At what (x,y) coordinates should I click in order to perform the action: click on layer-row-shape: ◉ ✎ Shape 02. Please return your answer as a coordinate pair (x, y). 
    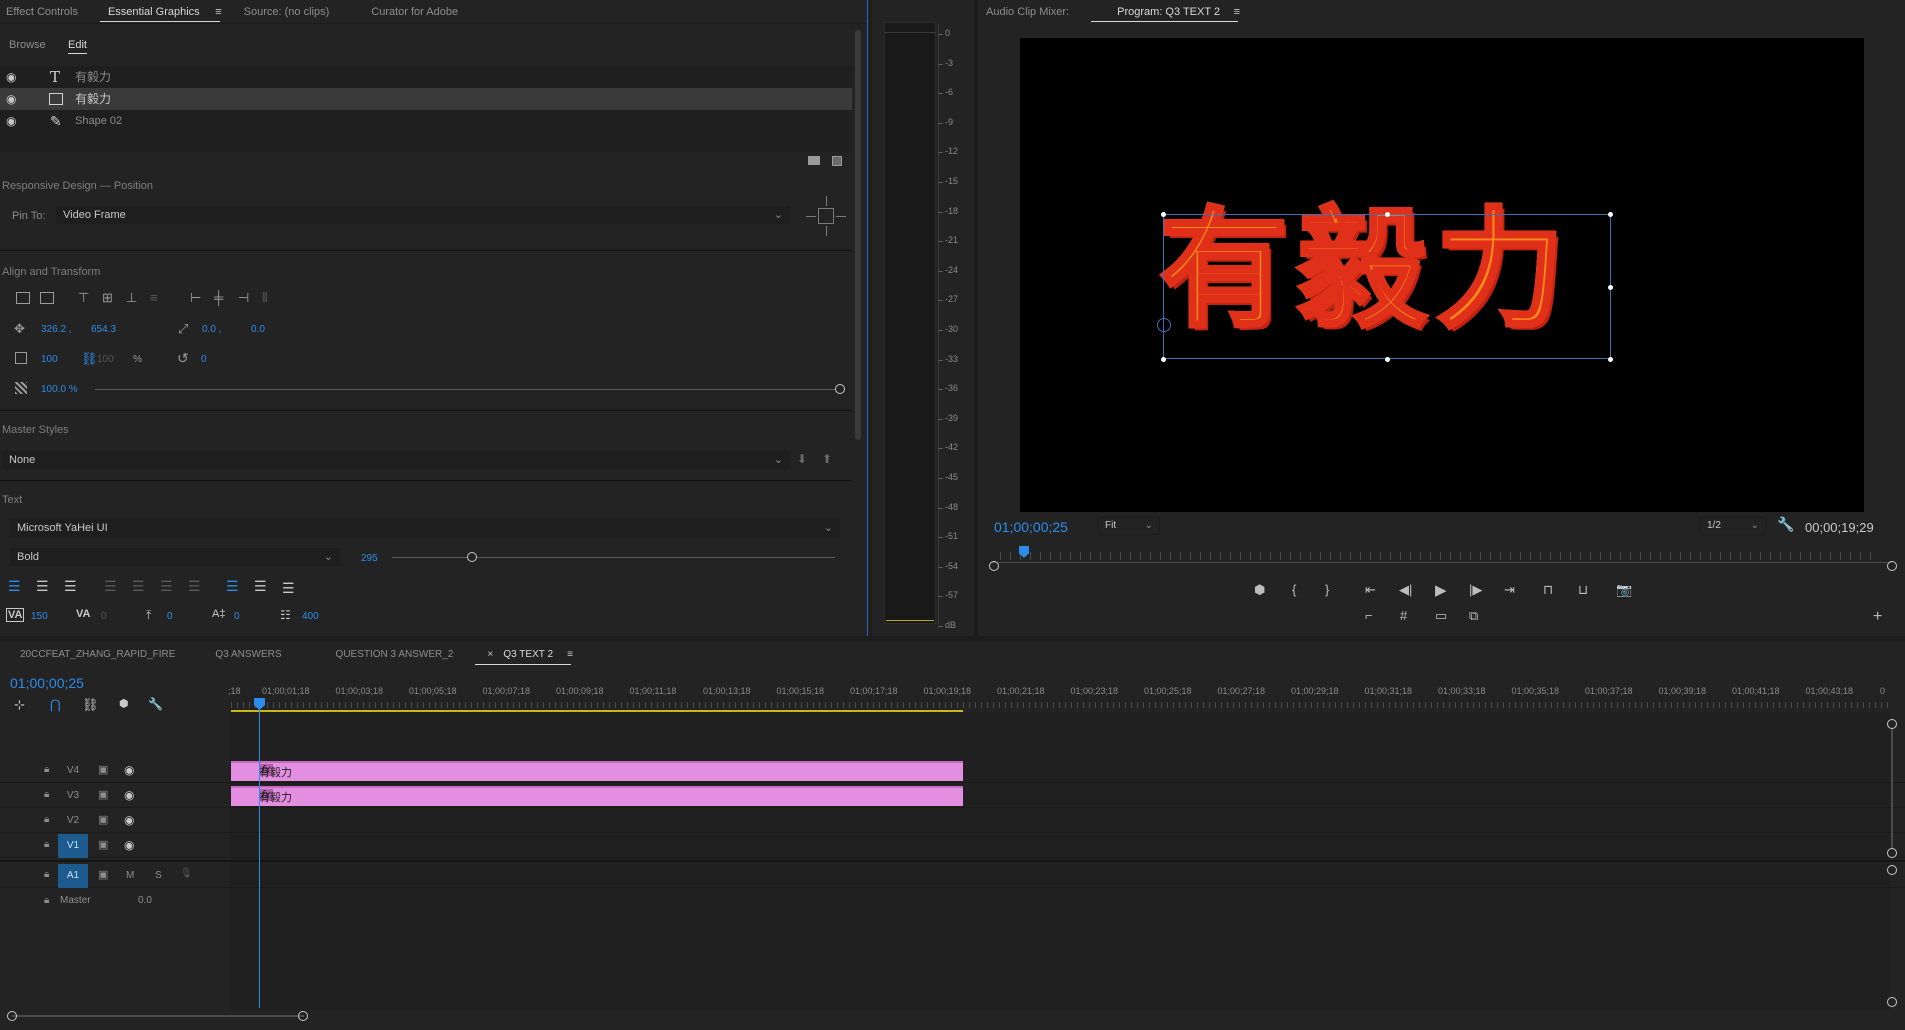
    Looking at the image, I should click on (426, 121).